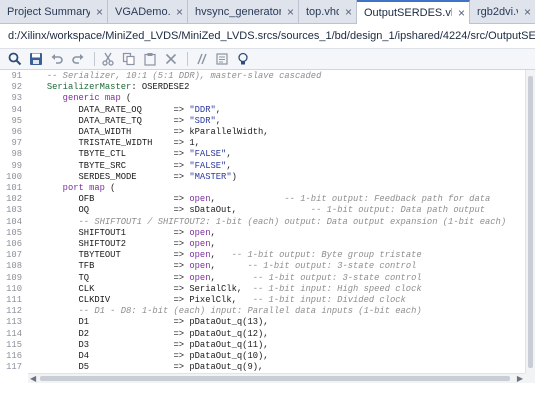 This screenshot has width=535, height=415. What do you see at coordinates (14, 176) in the screenshot?
I see `line-number: 100` at bounding box center [14, 176].